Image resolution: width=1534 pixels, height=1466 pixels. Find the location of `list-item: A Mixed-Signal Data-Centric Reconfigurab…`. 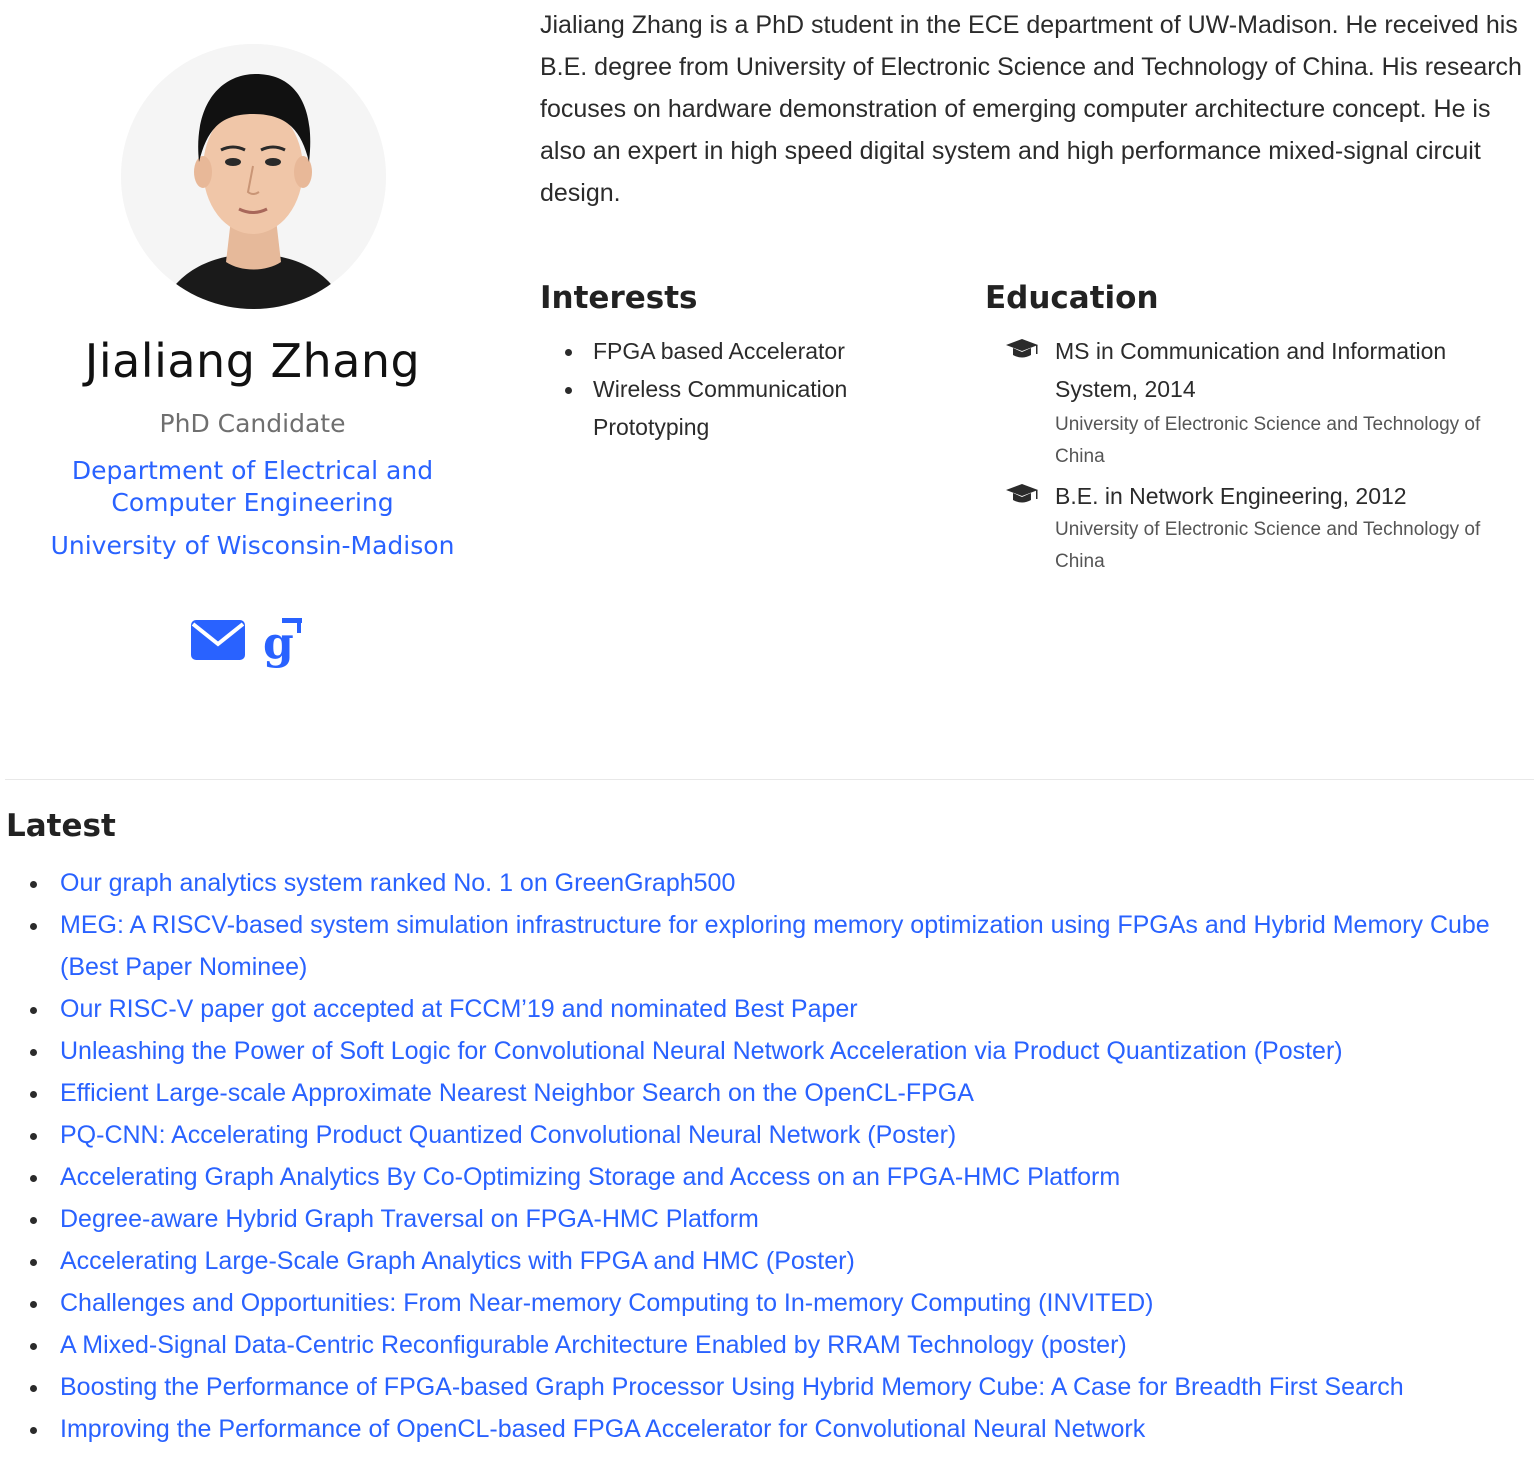

list-item: A Mixed-Signal Data-Centric Reconfigurab… is located at coordinates (775, 1345).